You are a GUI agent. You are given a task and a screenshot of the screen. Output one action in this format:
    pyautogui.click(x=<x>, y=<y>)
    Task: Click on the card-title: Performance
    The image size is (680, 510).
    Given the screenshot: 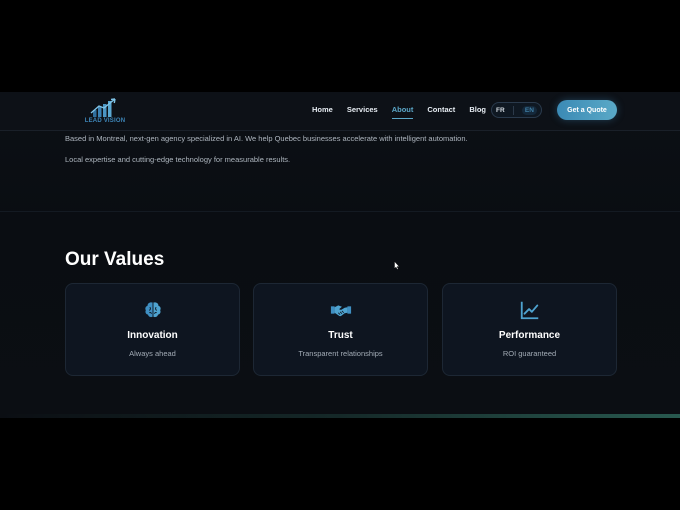 What is the action you would take?
    pyautogui.click(x=529, y=335)
    